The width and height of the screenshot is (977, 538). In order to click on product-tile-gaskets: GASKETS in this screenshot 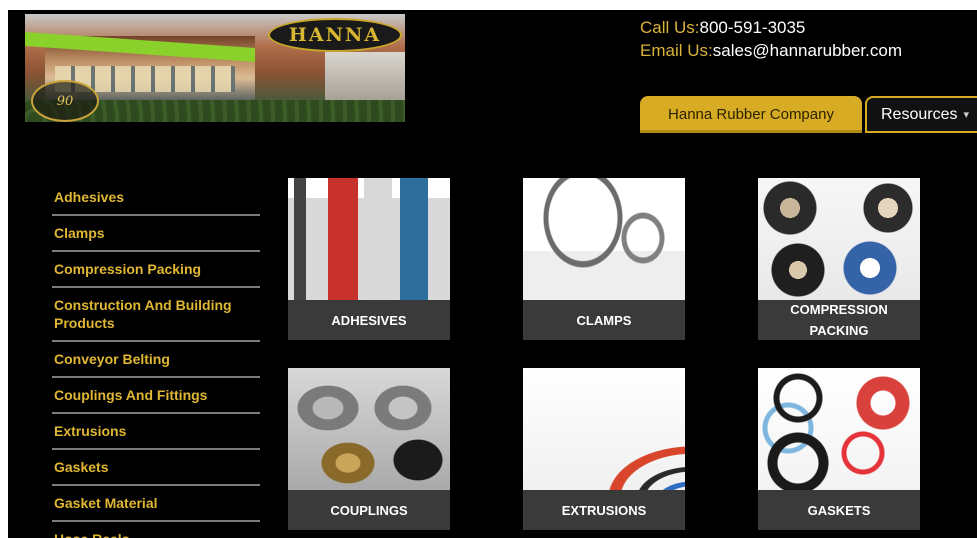, I will do `click(839, 449)`.